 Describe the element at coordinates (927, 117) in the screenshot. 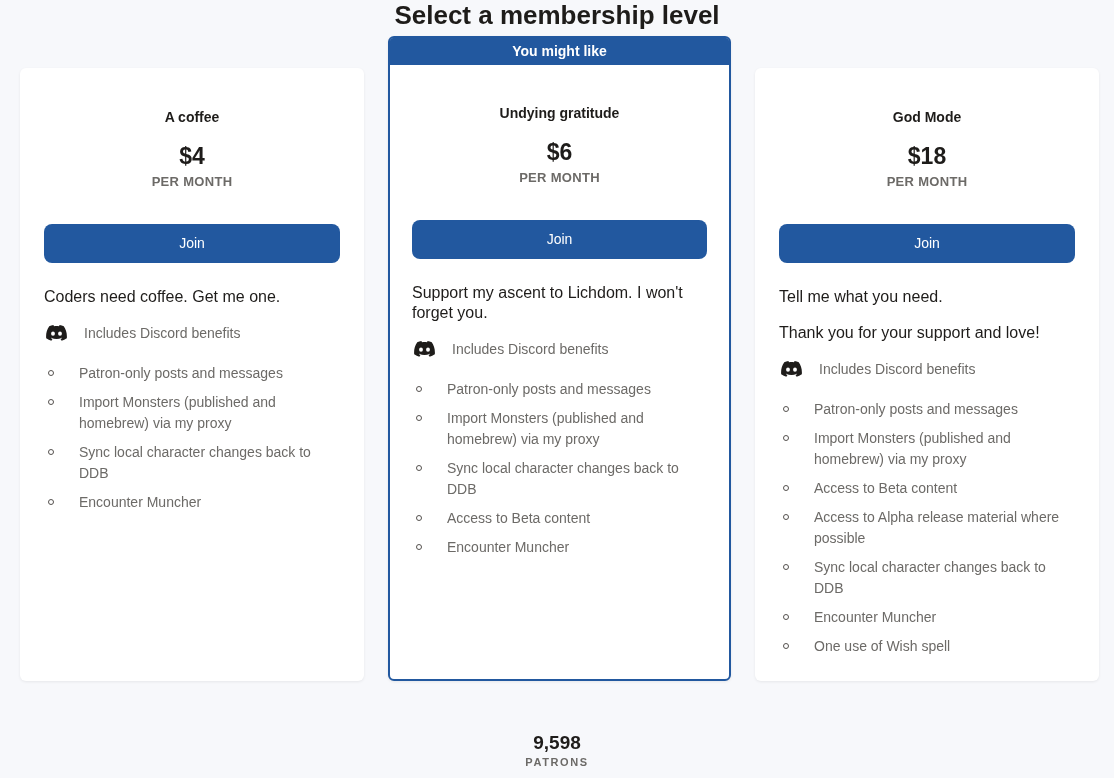

I see `tier-name: God Mode` at that location.